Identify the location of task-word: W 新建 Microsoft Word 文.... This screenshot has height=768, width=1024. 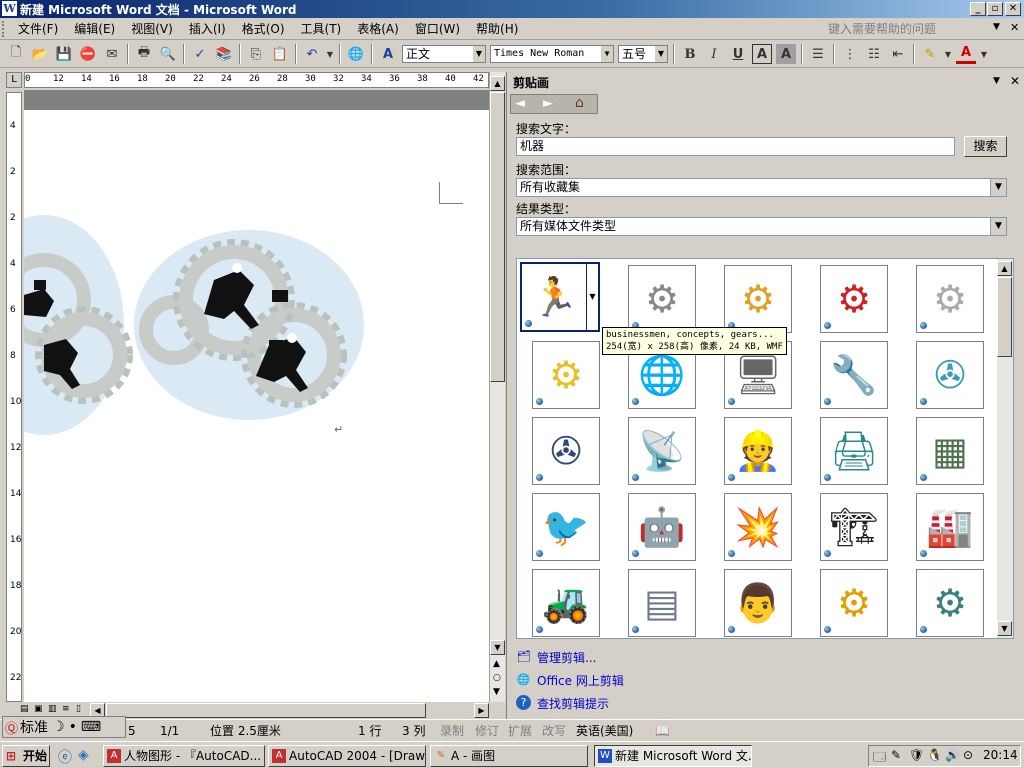
(673, 756).